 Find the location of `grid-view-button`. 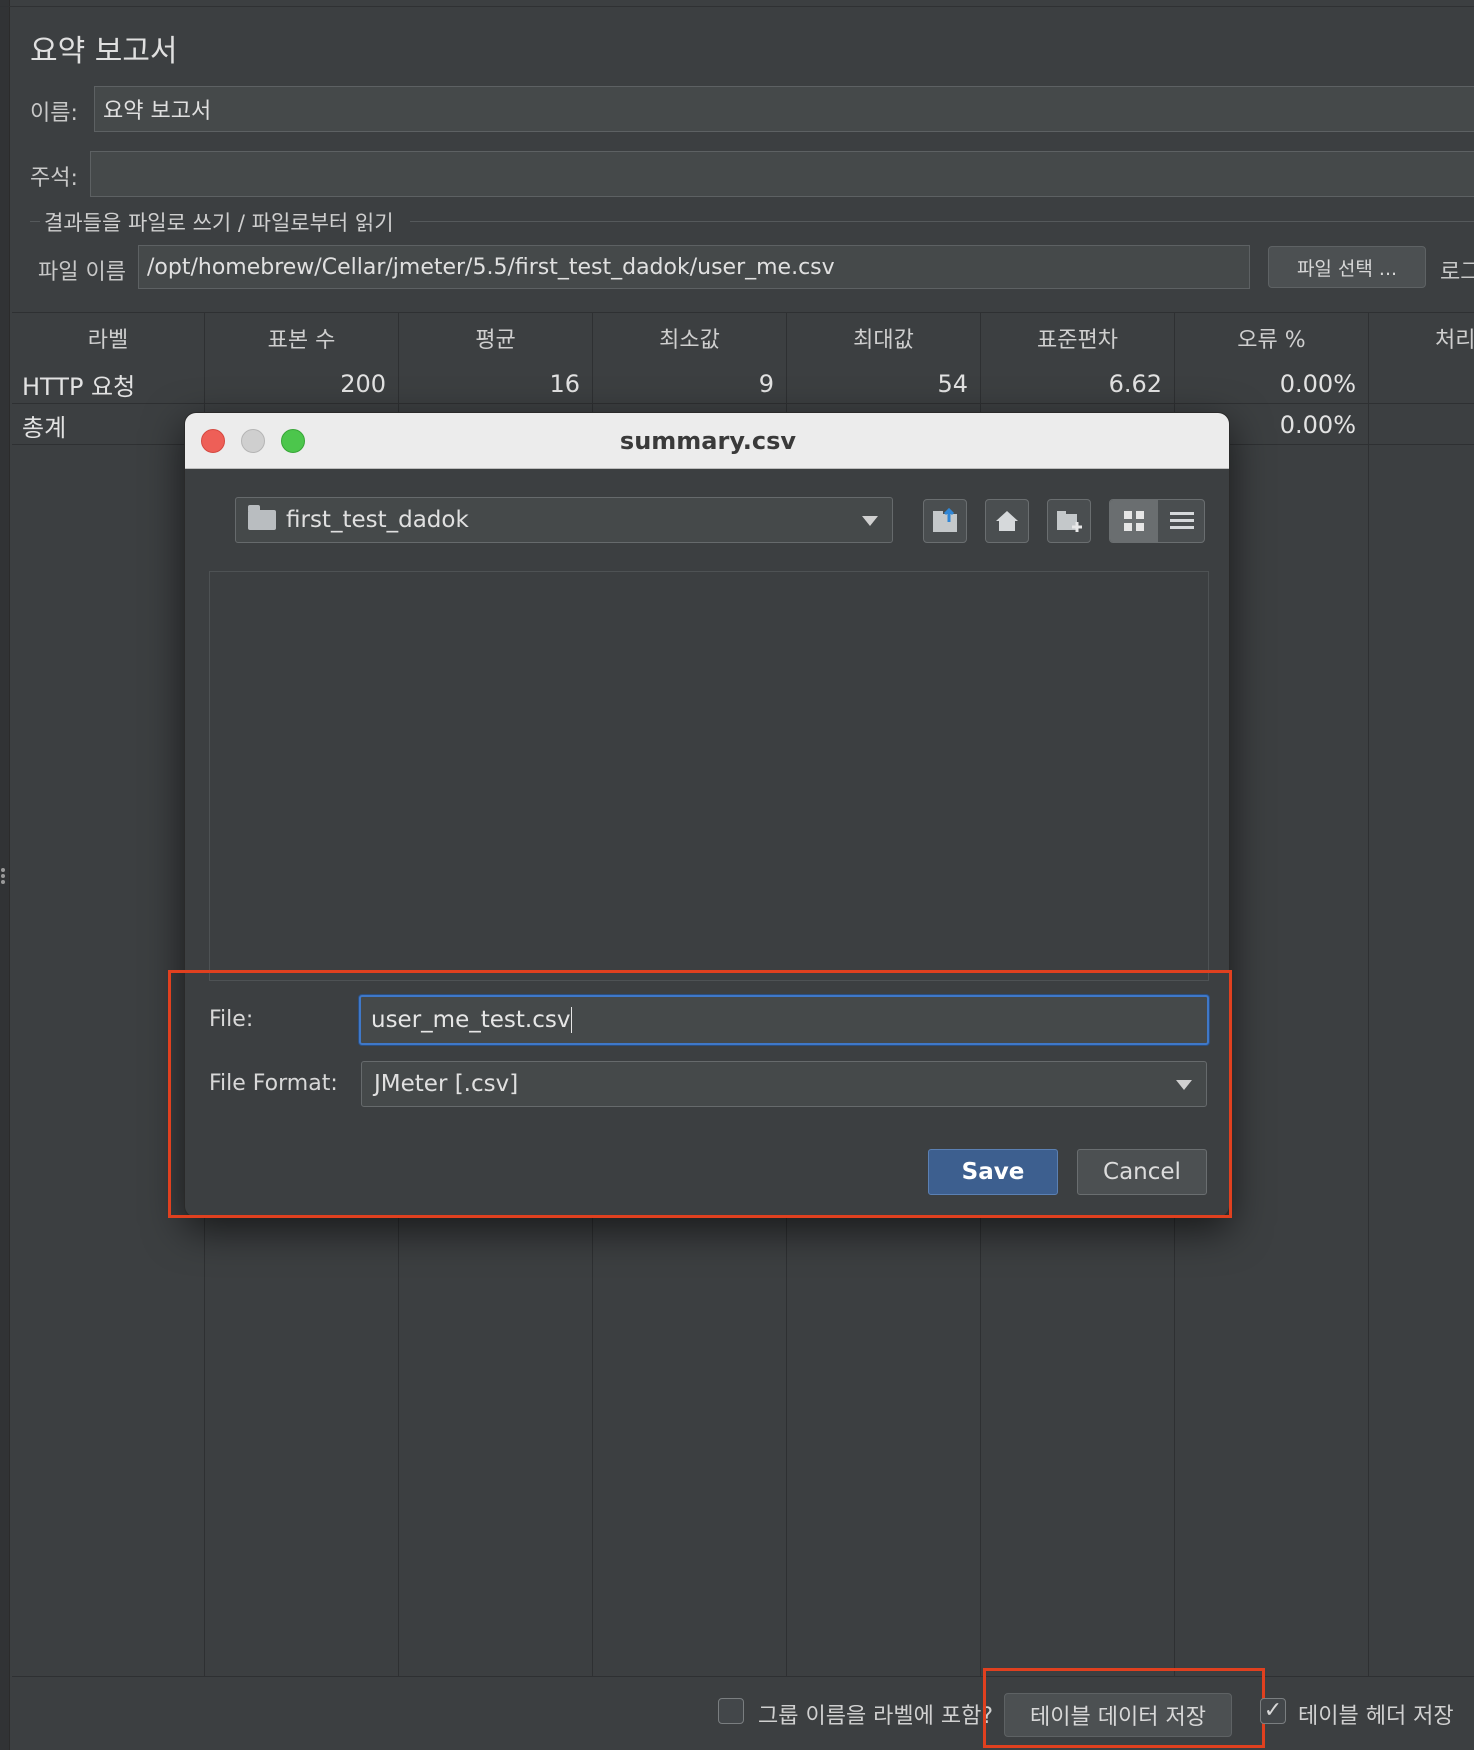

grid-view-button is located at coordinates (1134, 521).